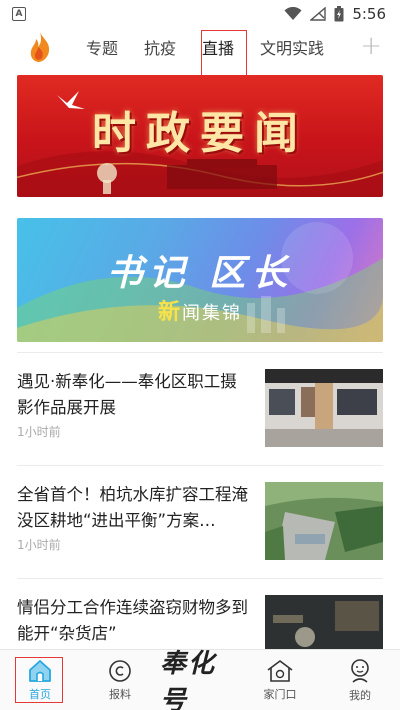 This screenshot has width=400, height=710. What do you see at coordinates (200, 273) in the screenshot?
I see `banner-title: 书记 区长` at bounding box center [200, 273].